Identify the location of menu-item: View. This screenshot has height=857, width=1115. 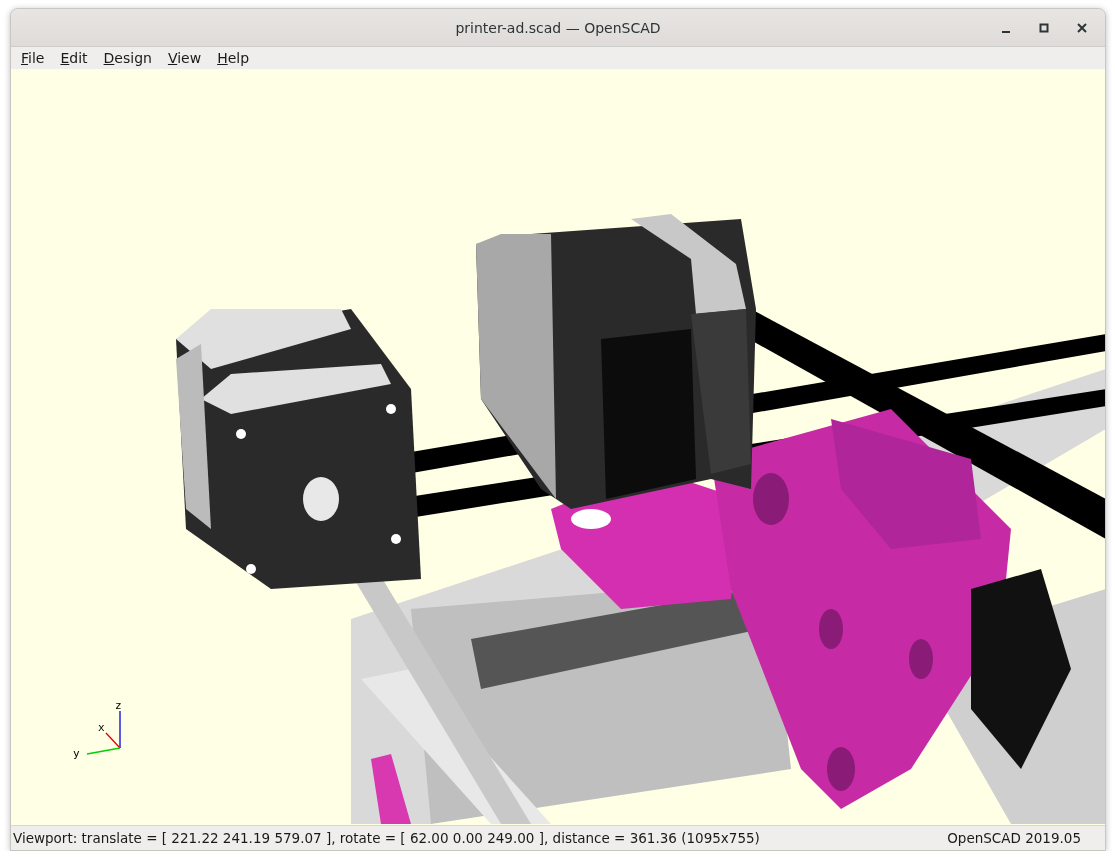
(184, 58).